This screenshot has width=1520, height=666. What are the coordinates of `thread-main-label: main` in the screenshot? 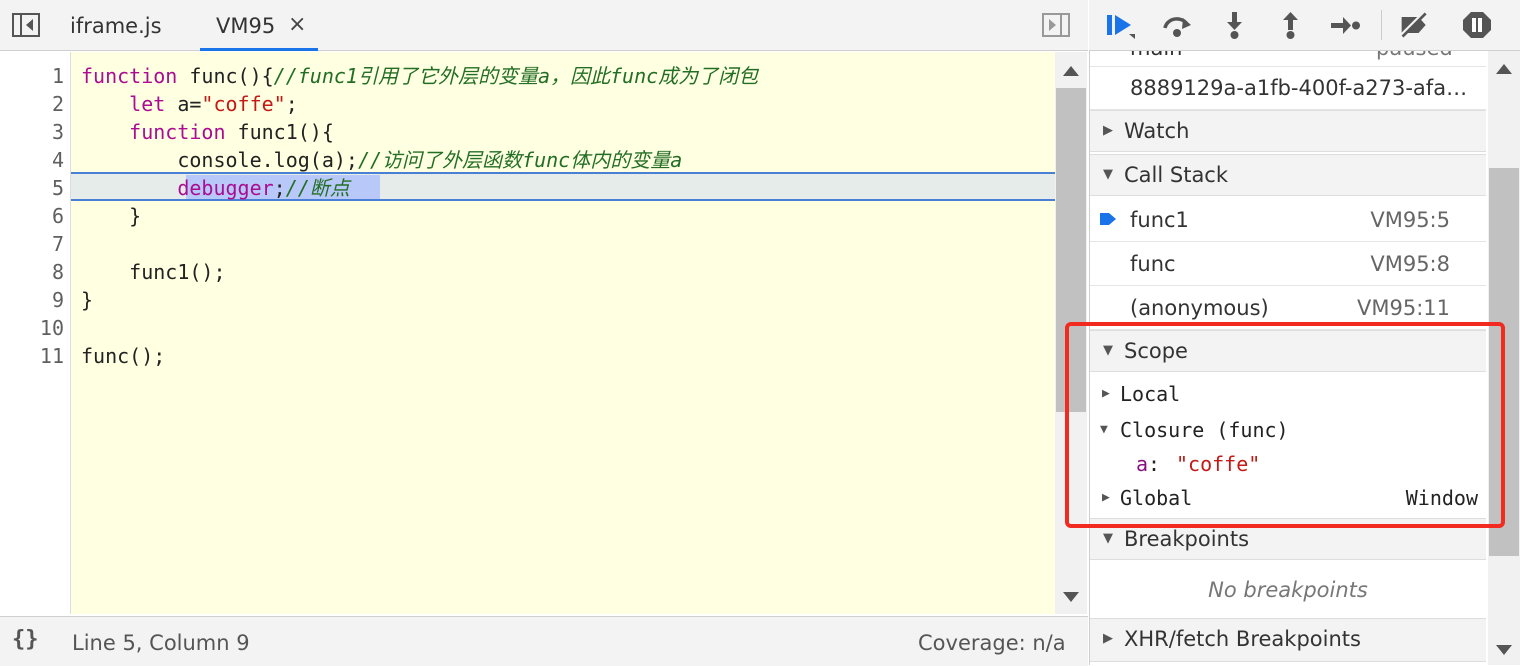 It's located at (1156, 55).